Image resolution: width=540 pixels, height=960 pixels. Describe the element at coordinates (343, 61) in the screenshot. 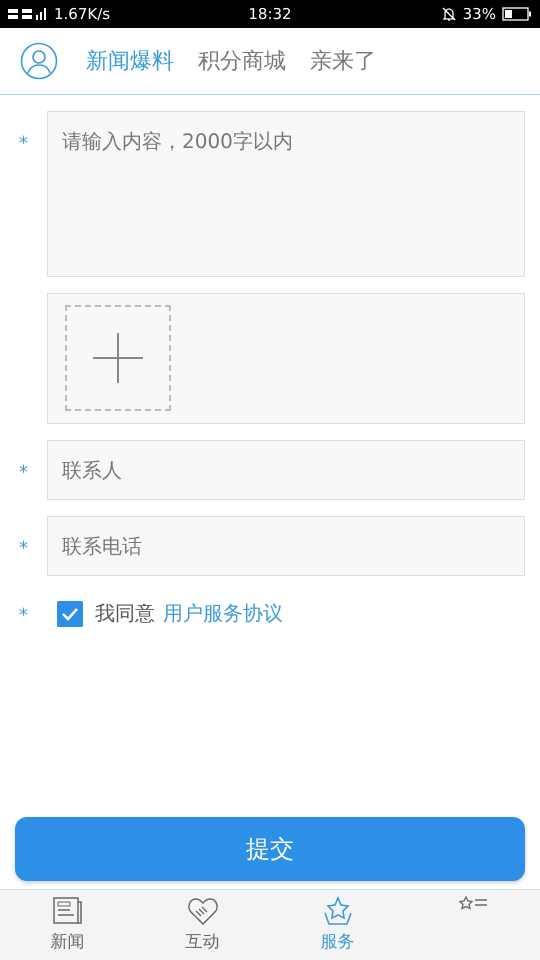

I see `header-tab: 亲来了` at that location.